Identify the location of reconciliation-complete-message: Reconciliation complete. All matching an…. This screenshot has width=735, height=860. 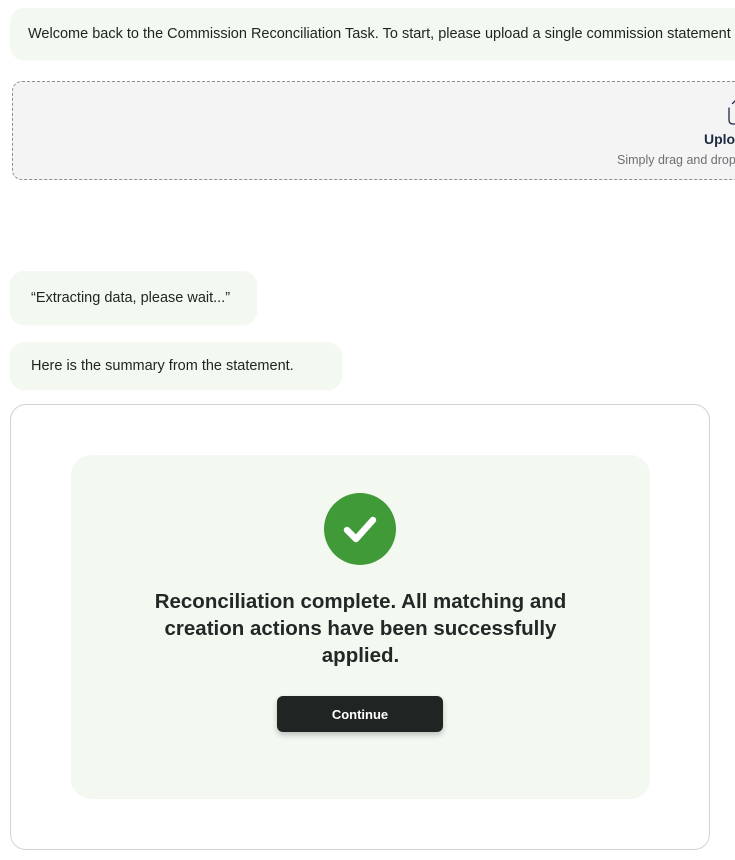
(360, 628).